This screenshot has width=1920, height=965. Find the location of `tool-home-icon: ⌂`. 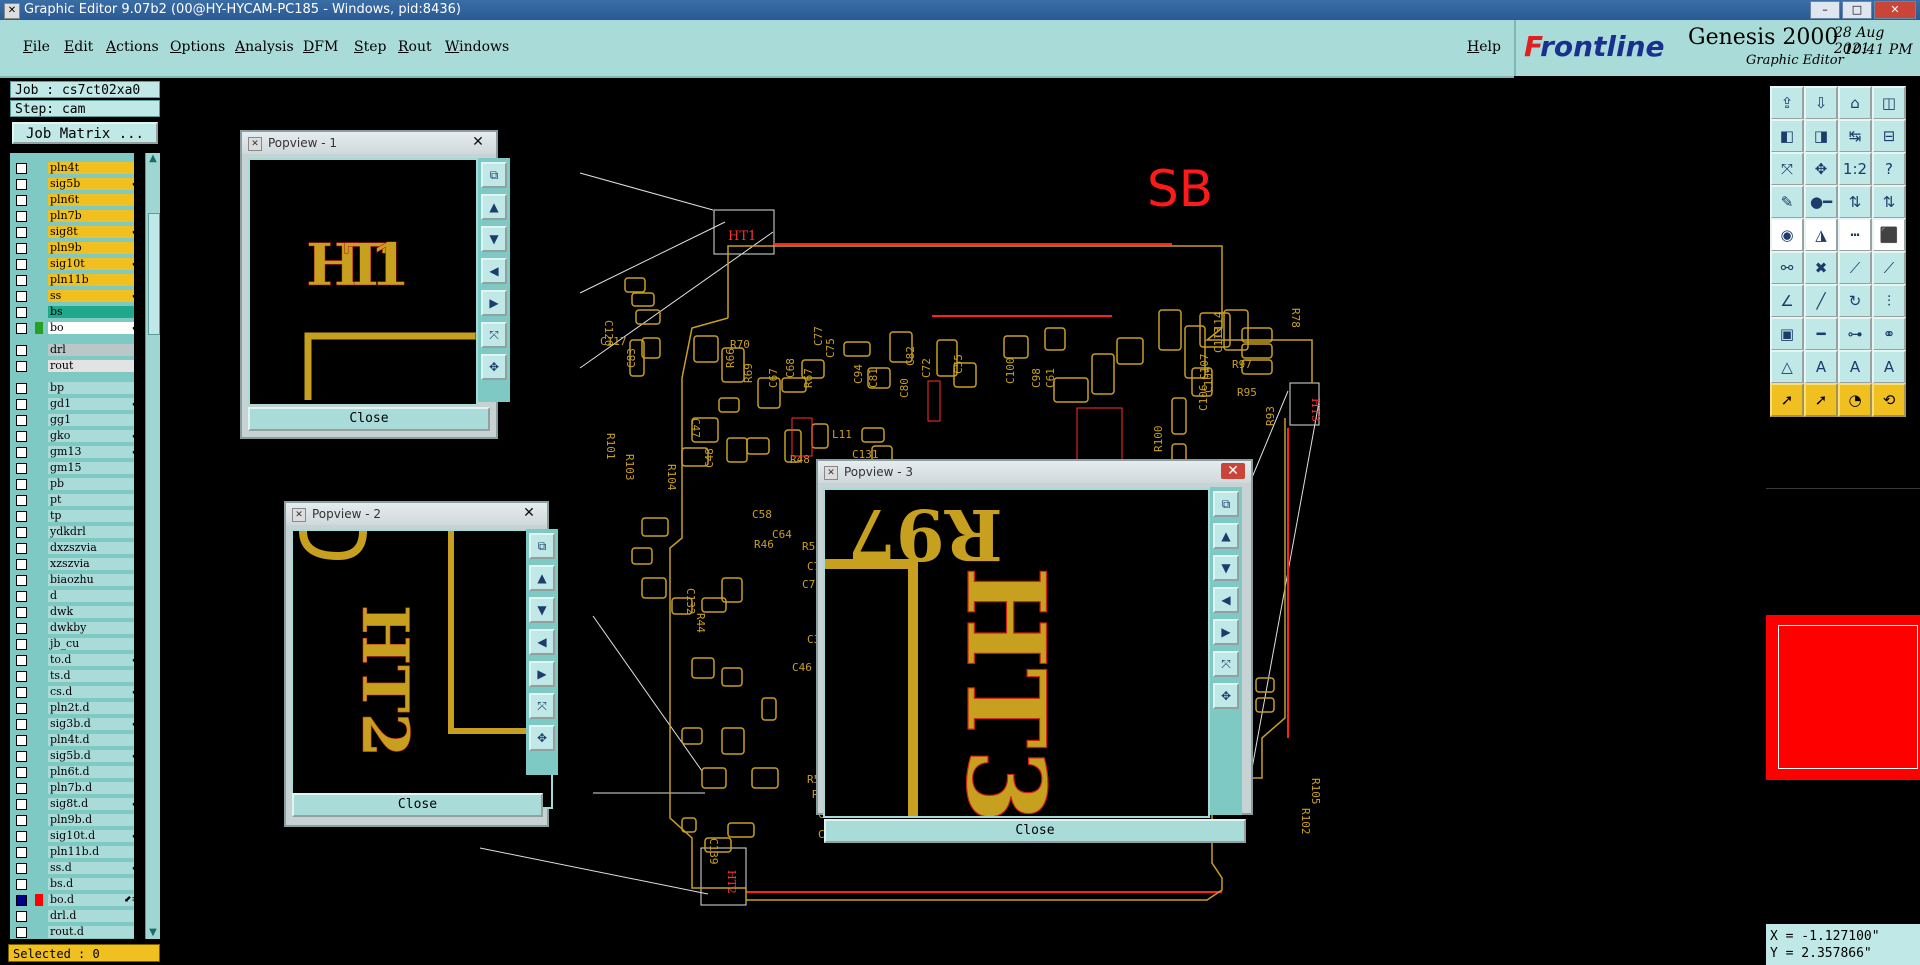

tool-home-icon: ⌂ is located at coordinates (1855, 103).